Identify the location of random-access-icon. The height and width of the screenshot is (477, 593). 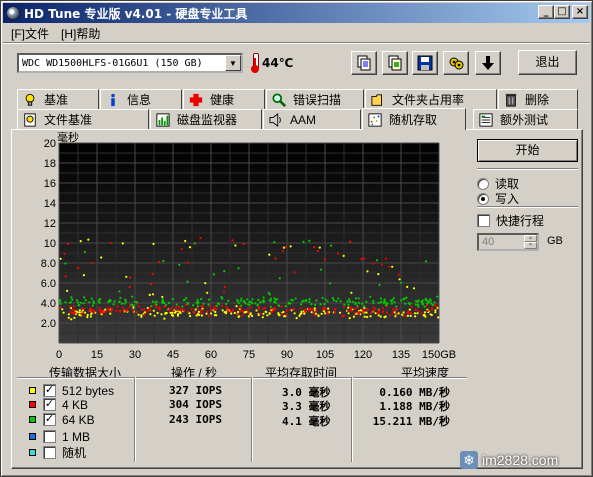
(375, 120).